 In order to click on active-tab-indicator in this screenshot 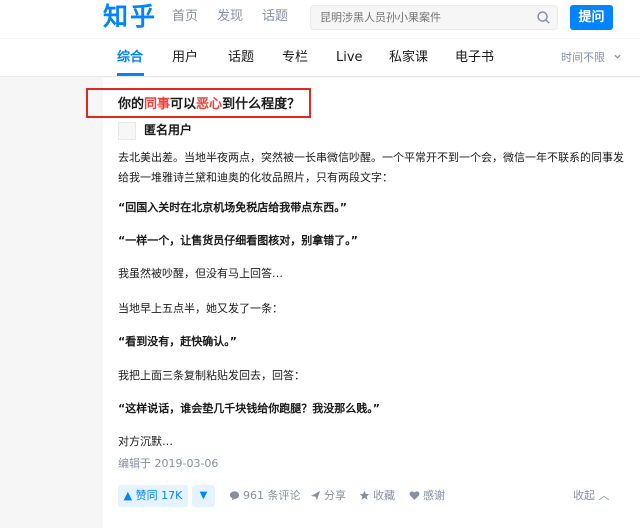, I will do `click(130, 74)`.